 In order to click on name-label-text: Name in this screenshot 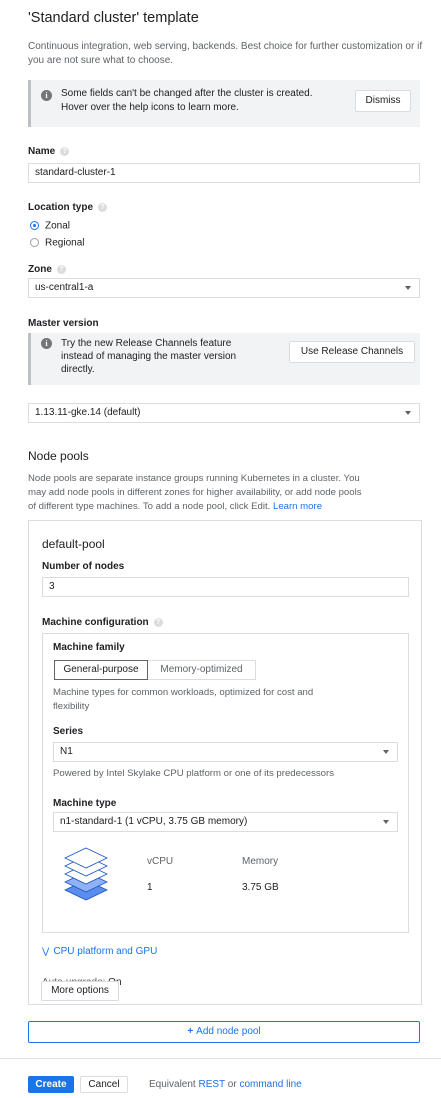, I will do `click(42, 151)`.